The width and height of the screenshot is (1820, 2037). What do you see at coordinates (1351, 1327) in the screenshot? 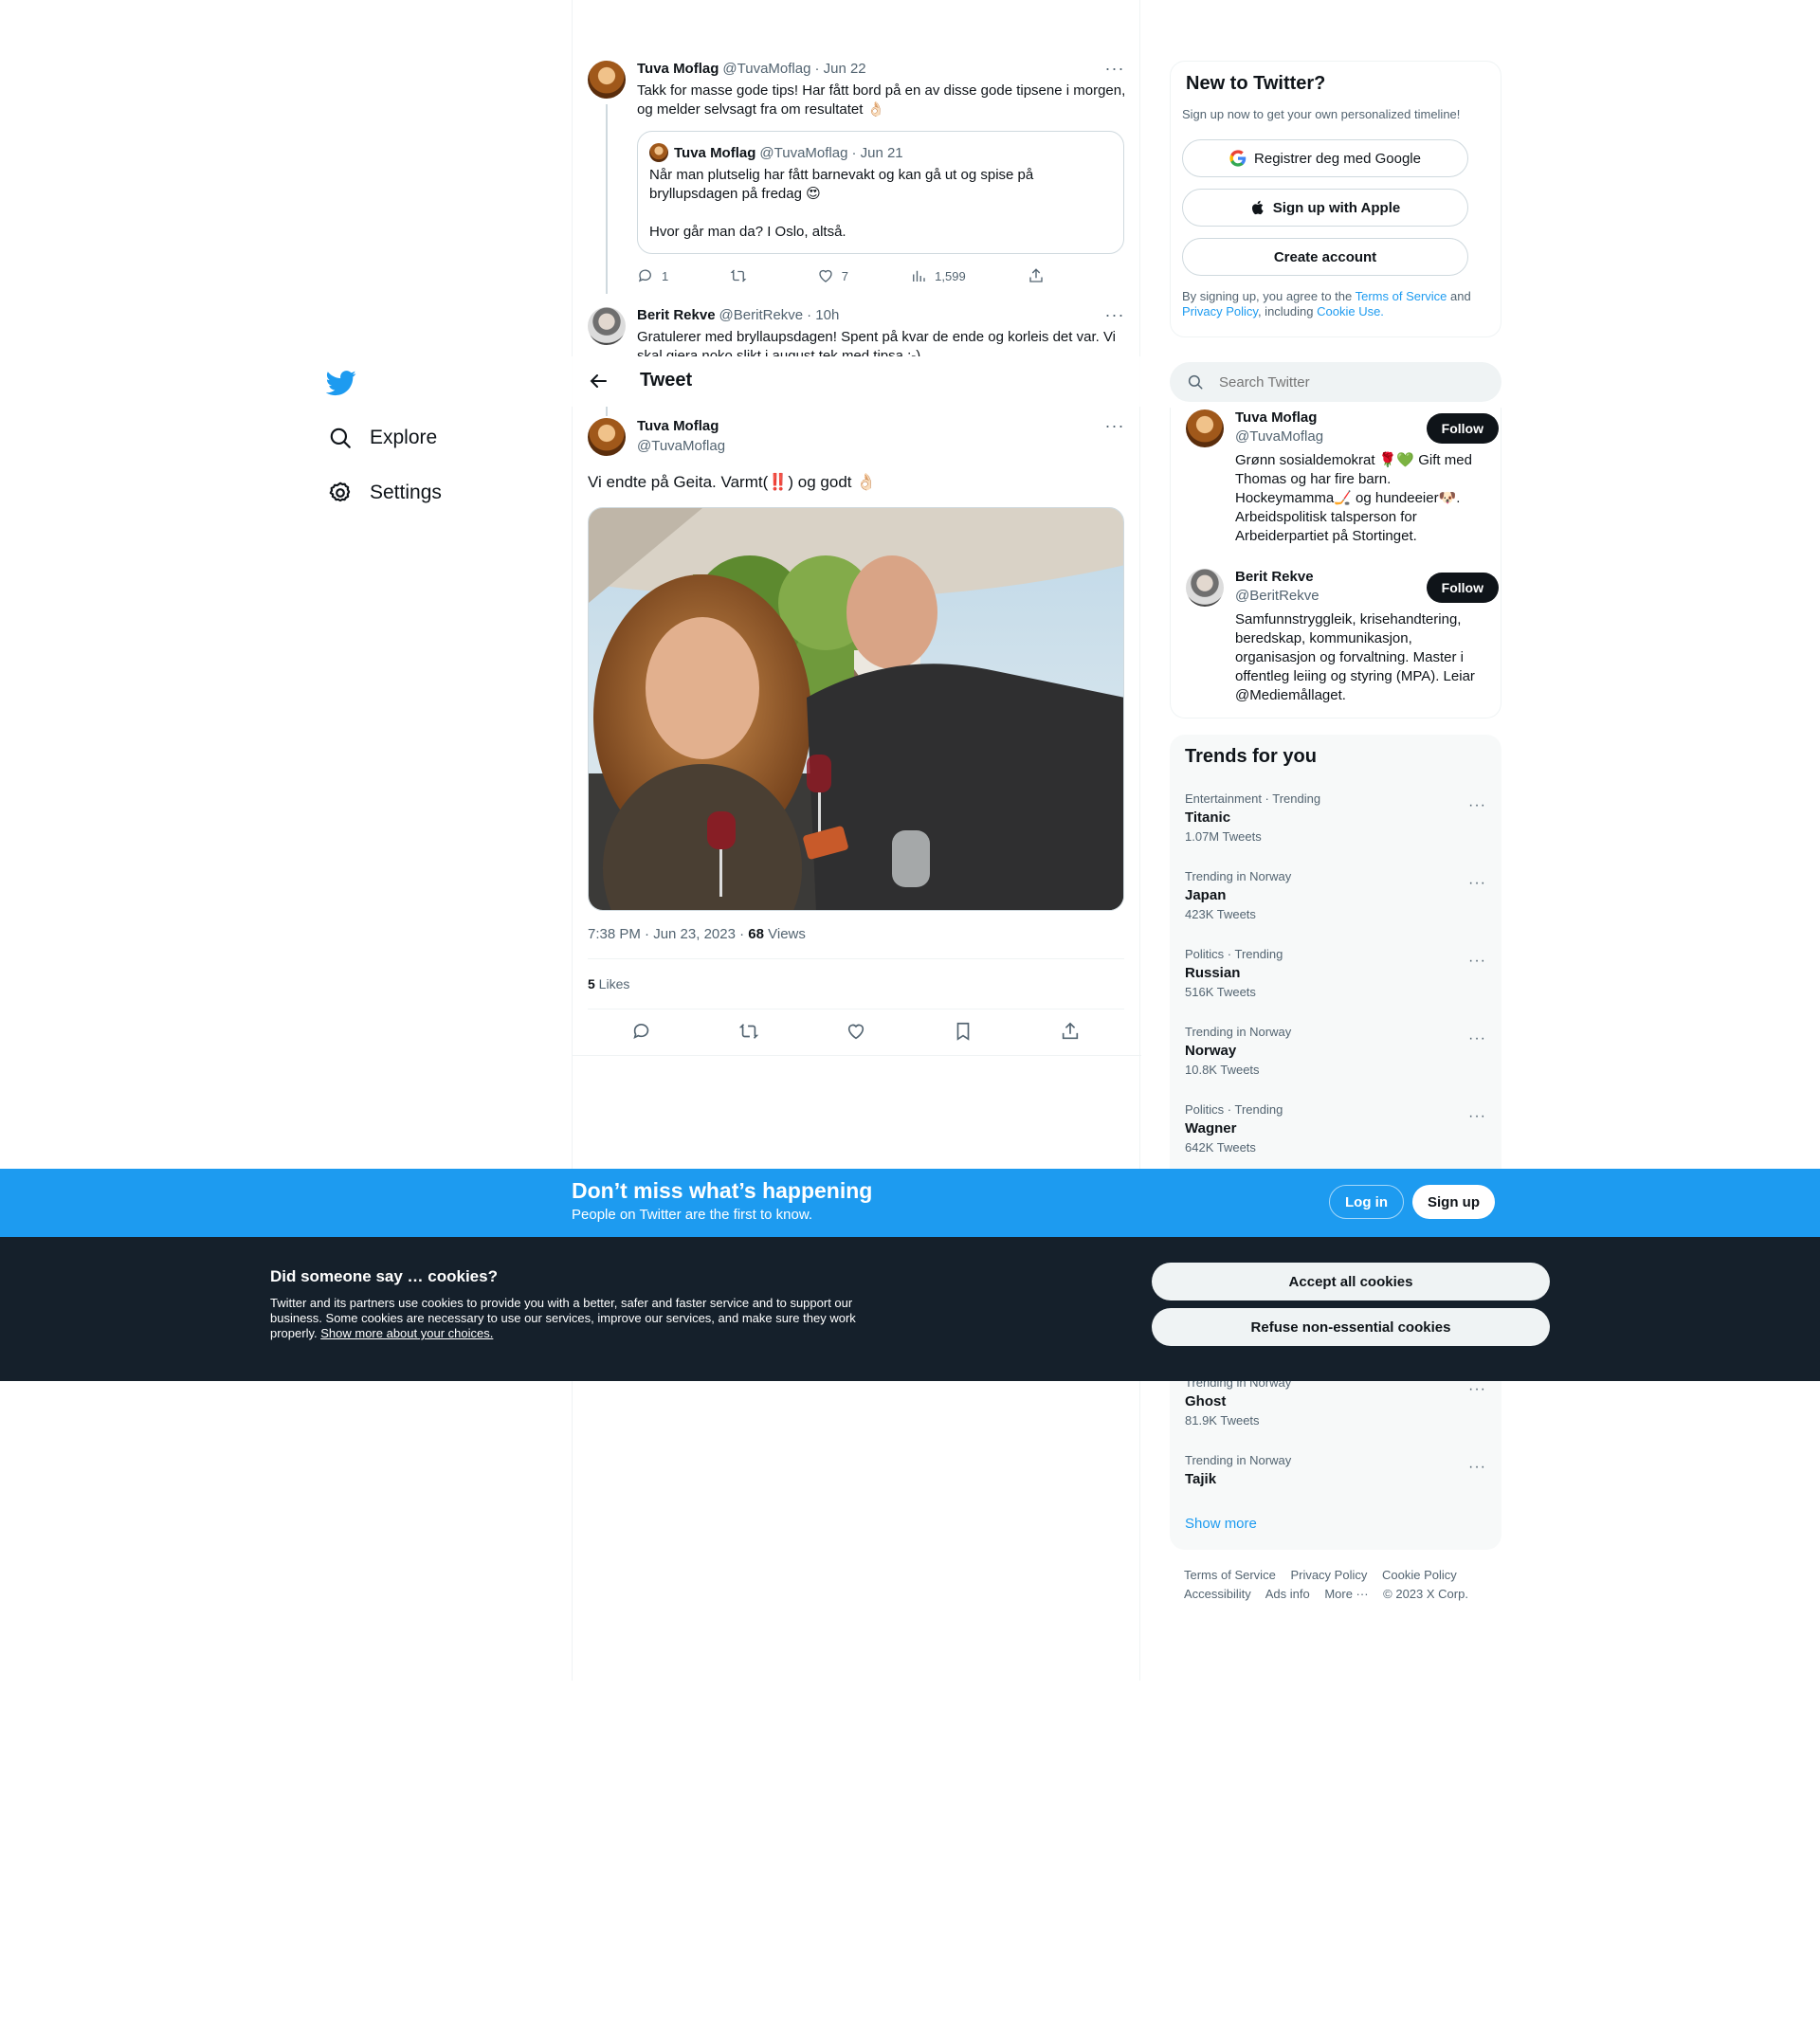
I see `refuse-cookies-button: Refuse non-essential cookies` at bounding box center [1351, 1327].